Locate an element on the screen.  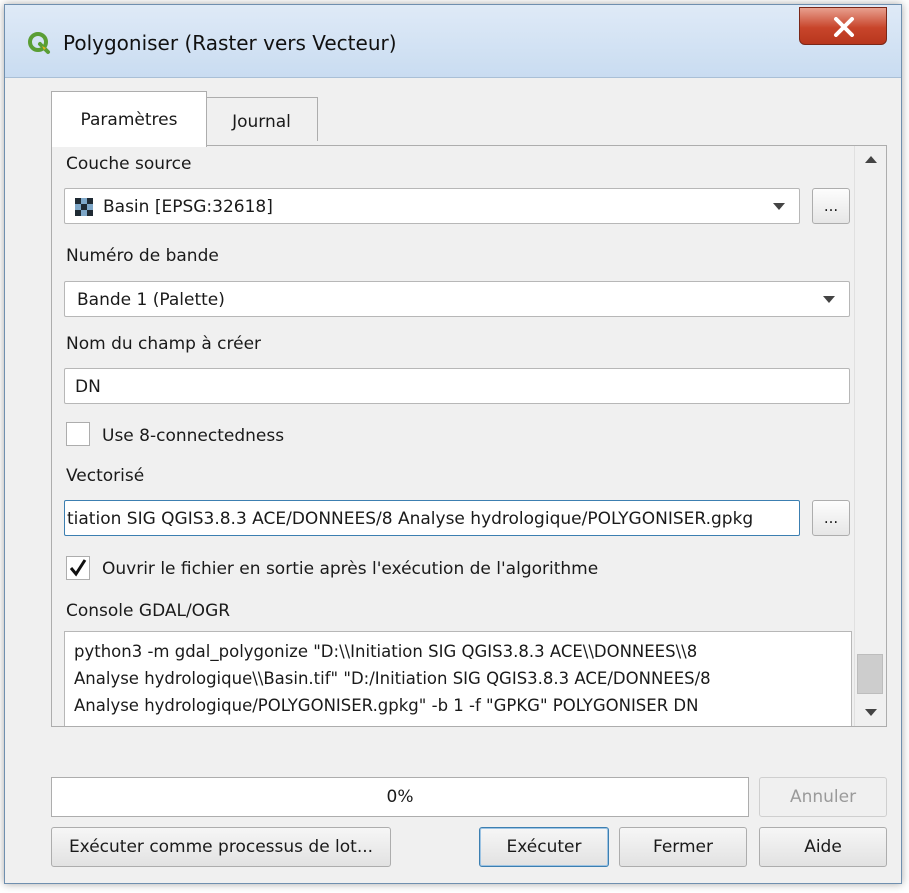
title-bar: Polygoniser (Raster vers Vecteur) is located at coordinates (453, 41).